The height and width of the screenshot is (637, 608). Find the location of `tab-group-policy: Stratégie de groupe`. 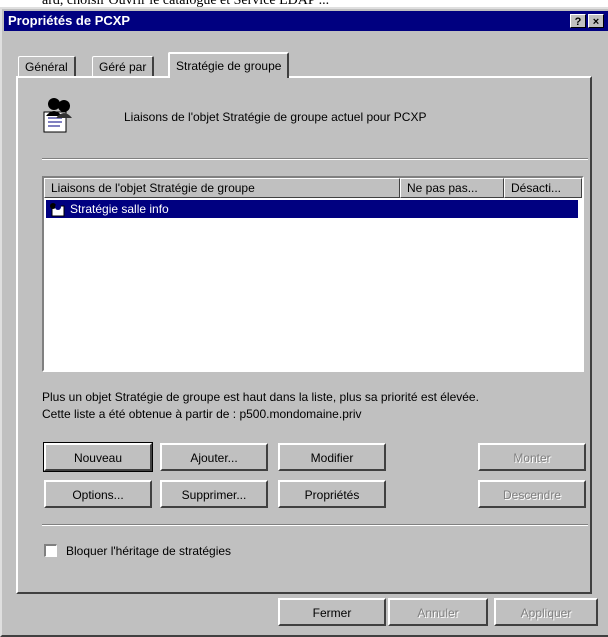

tab-group-policy: Stratégie de groupe is located at coordinates (229, 65).